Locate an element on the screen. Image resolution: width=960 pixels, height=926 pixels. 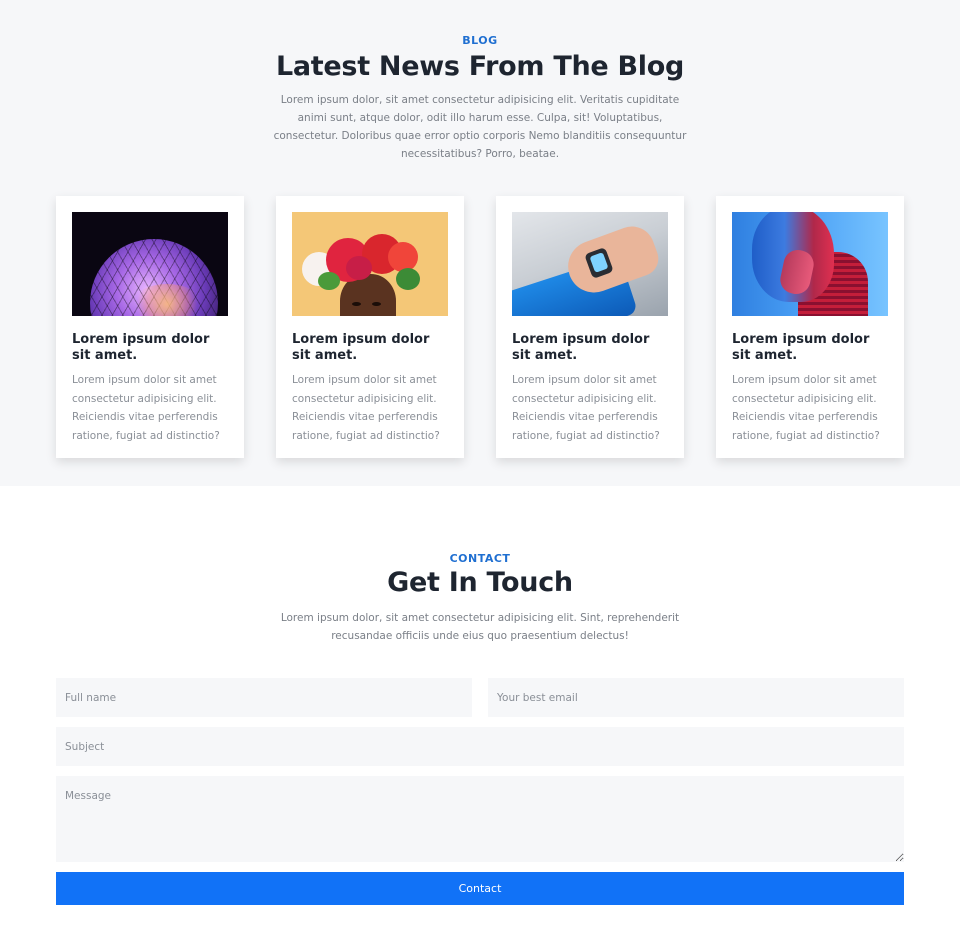
smartwatch-wrist-image is located at coordinates (590, 264).